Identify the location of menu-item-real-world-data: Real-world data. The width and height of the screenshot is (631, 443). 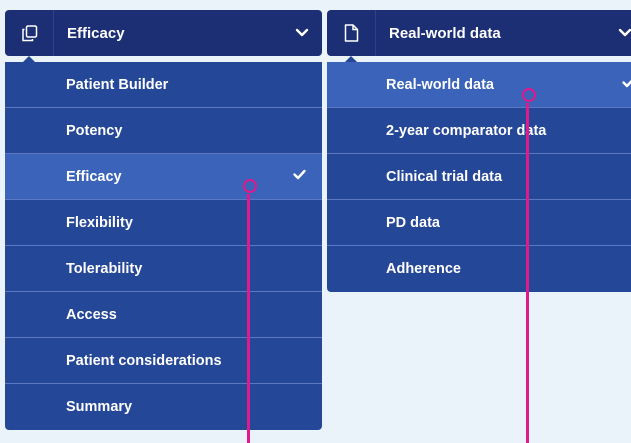
(479, 85).